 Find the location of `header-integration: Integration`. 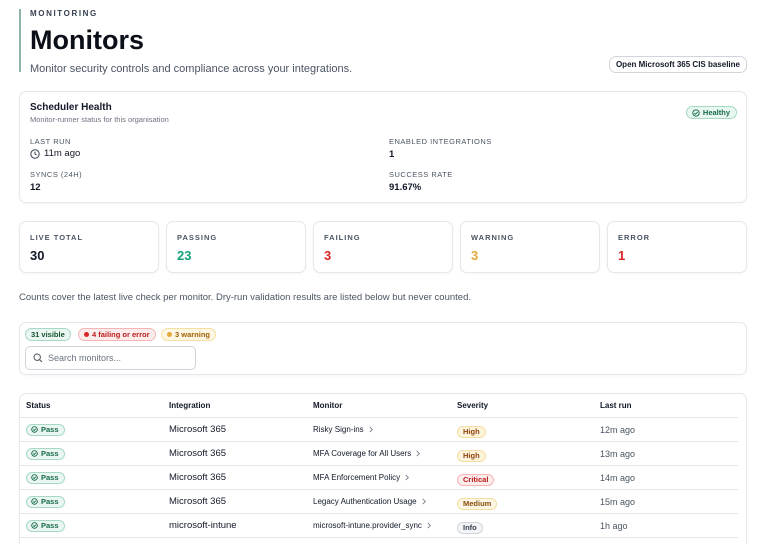

header-integration: Integration is located at coordinates (189, 405).